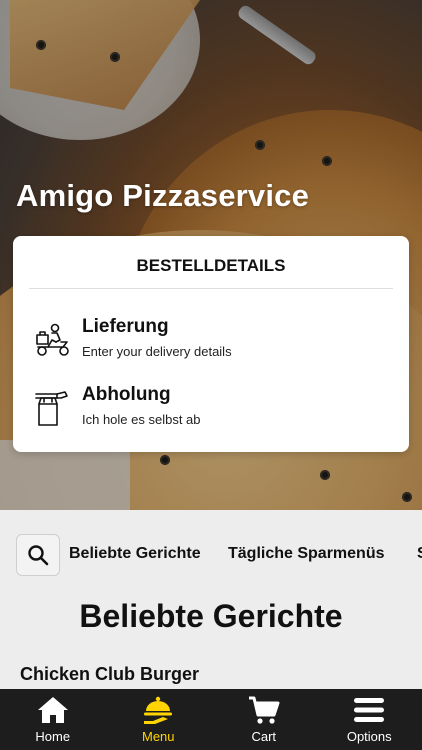 This screenshot has width=422, height=750. I want to click on dish-item-title: Chicken Club Burger, so click(109, 674).